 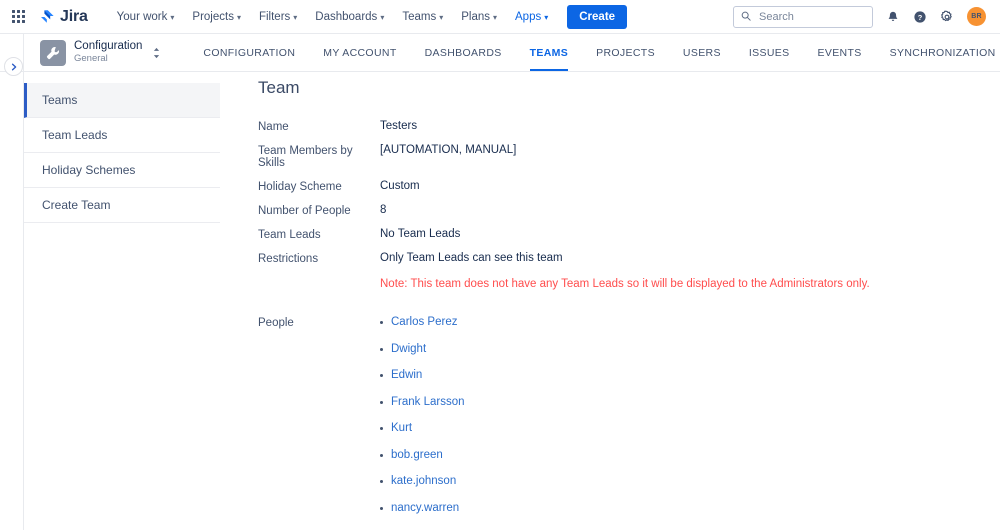 What do you see at coordinates (249, 52) in the screenshot?
I see `tab-configuration: CONFIGURATION` at bounding box center [249, 52].